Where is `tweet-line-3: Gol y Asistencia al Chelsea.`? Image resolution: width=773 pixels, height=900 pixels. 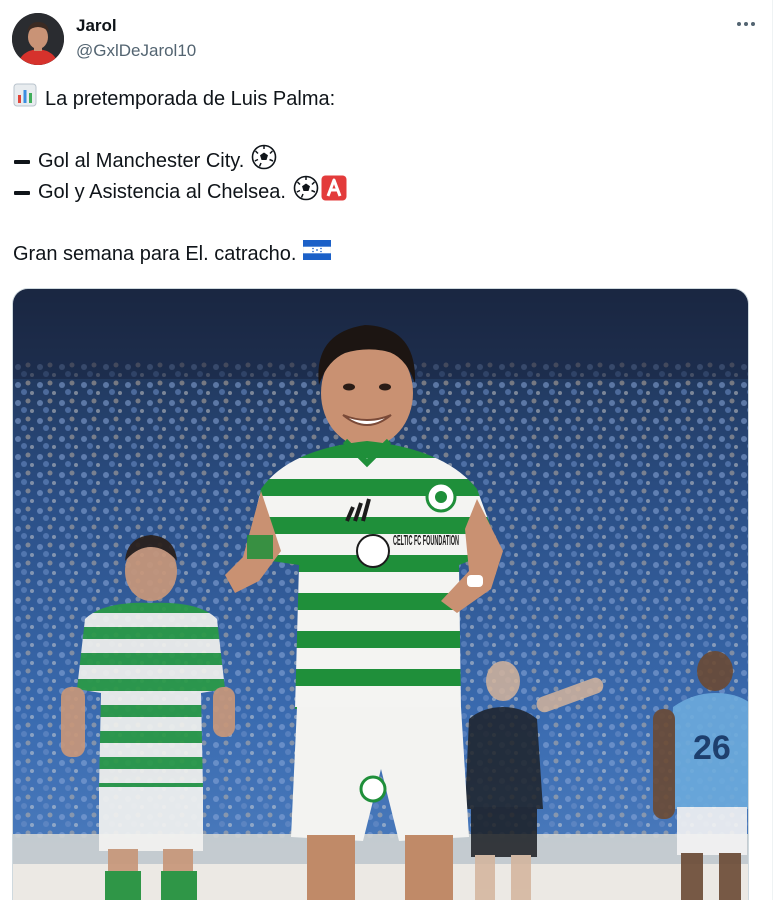
tweet-line-3: Gol y Asistencia al Chelsea. is located at coordinates (382, 193).